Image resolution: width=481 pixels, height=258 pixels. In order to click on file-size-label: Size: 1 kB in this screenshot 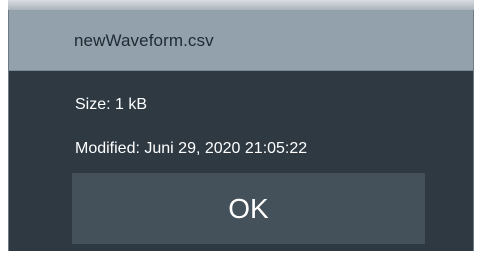, I will do `click(111, 104)`.